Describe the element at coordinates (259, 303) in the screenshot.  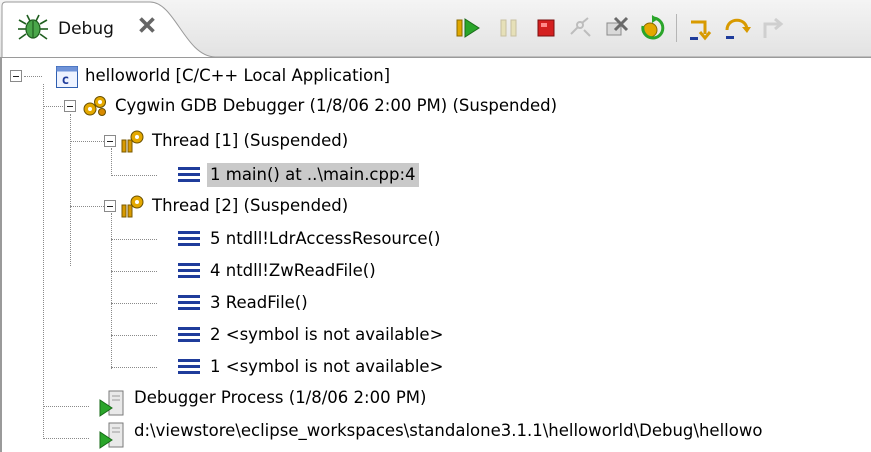
I see `stack-frame: 3 ReadFile()` at that location.